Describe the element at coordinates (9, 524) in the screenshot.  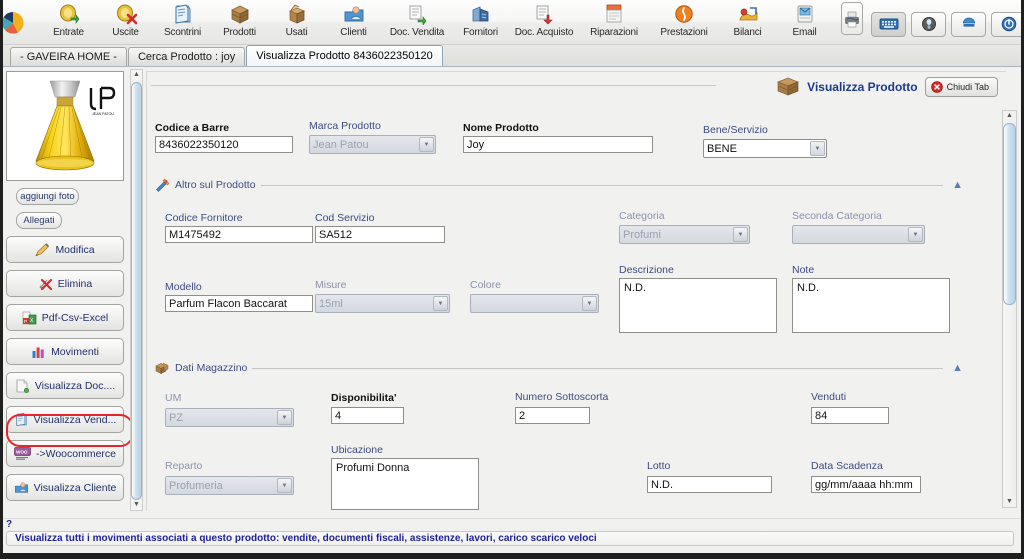
I see `help-marker: ?` at that location.